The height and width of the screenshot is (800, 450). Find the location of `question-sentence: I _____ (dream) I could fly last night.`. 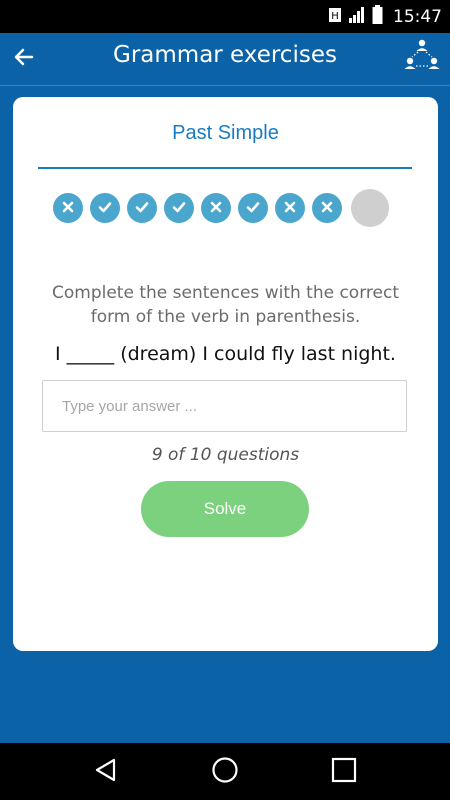

question-sentence: I _____ (dream) I could fly last night. is located at coordinates (225, 354).